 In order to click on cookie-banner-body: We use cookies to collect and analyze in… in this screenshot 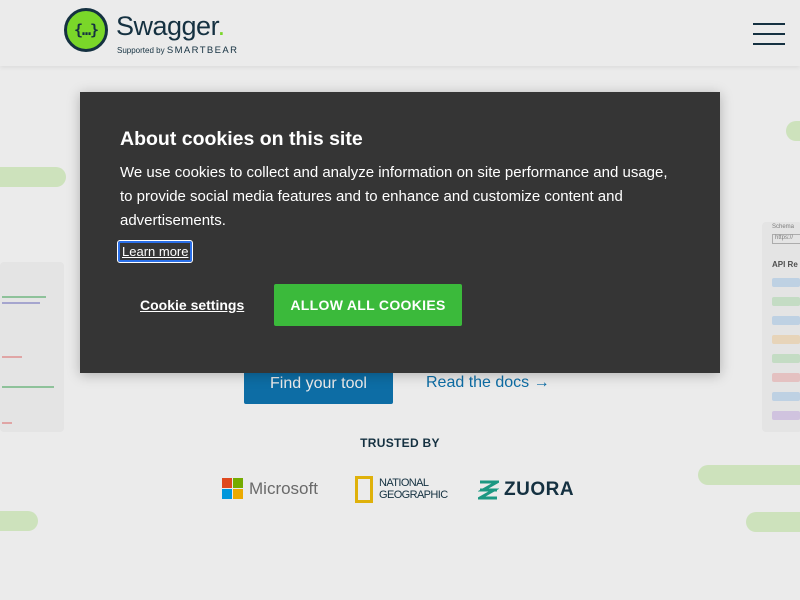, I will do `click(394, 196)`.